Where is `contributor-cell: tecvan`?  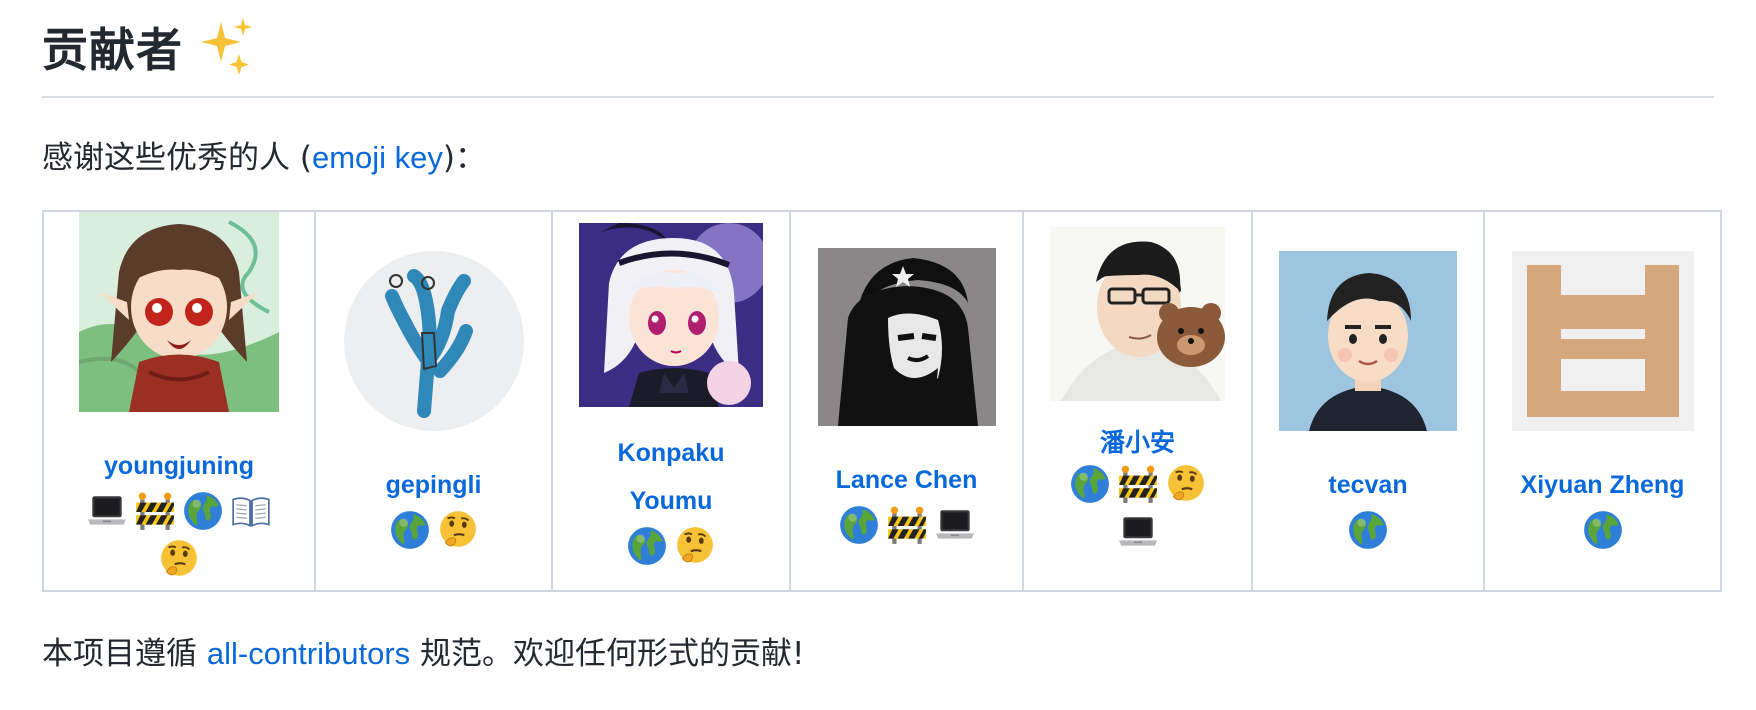 contributor-cell: tecvan is located at coordinates (1368, 401).